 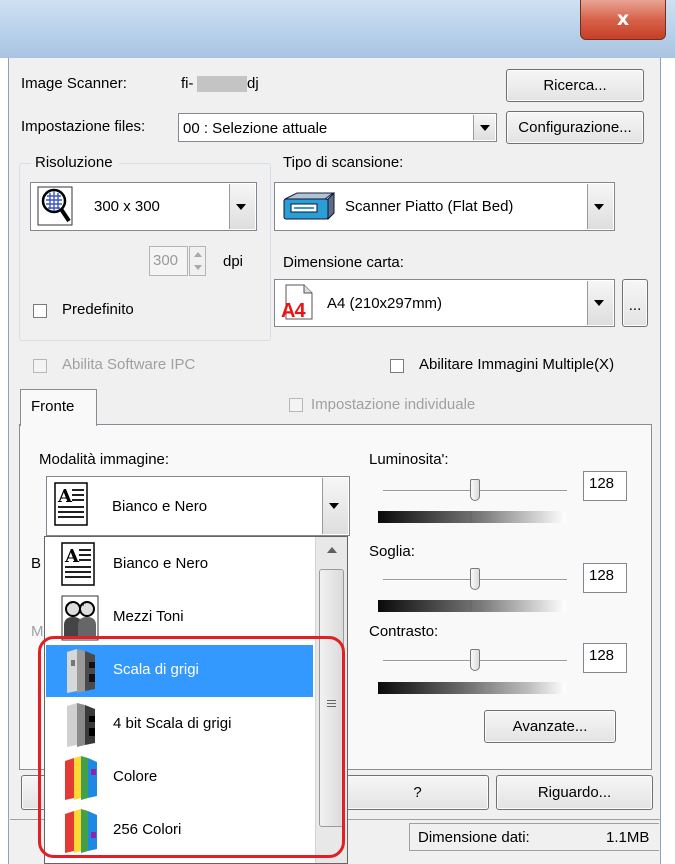 I want to click on magnifier-icon, so click(x=55, y=206).